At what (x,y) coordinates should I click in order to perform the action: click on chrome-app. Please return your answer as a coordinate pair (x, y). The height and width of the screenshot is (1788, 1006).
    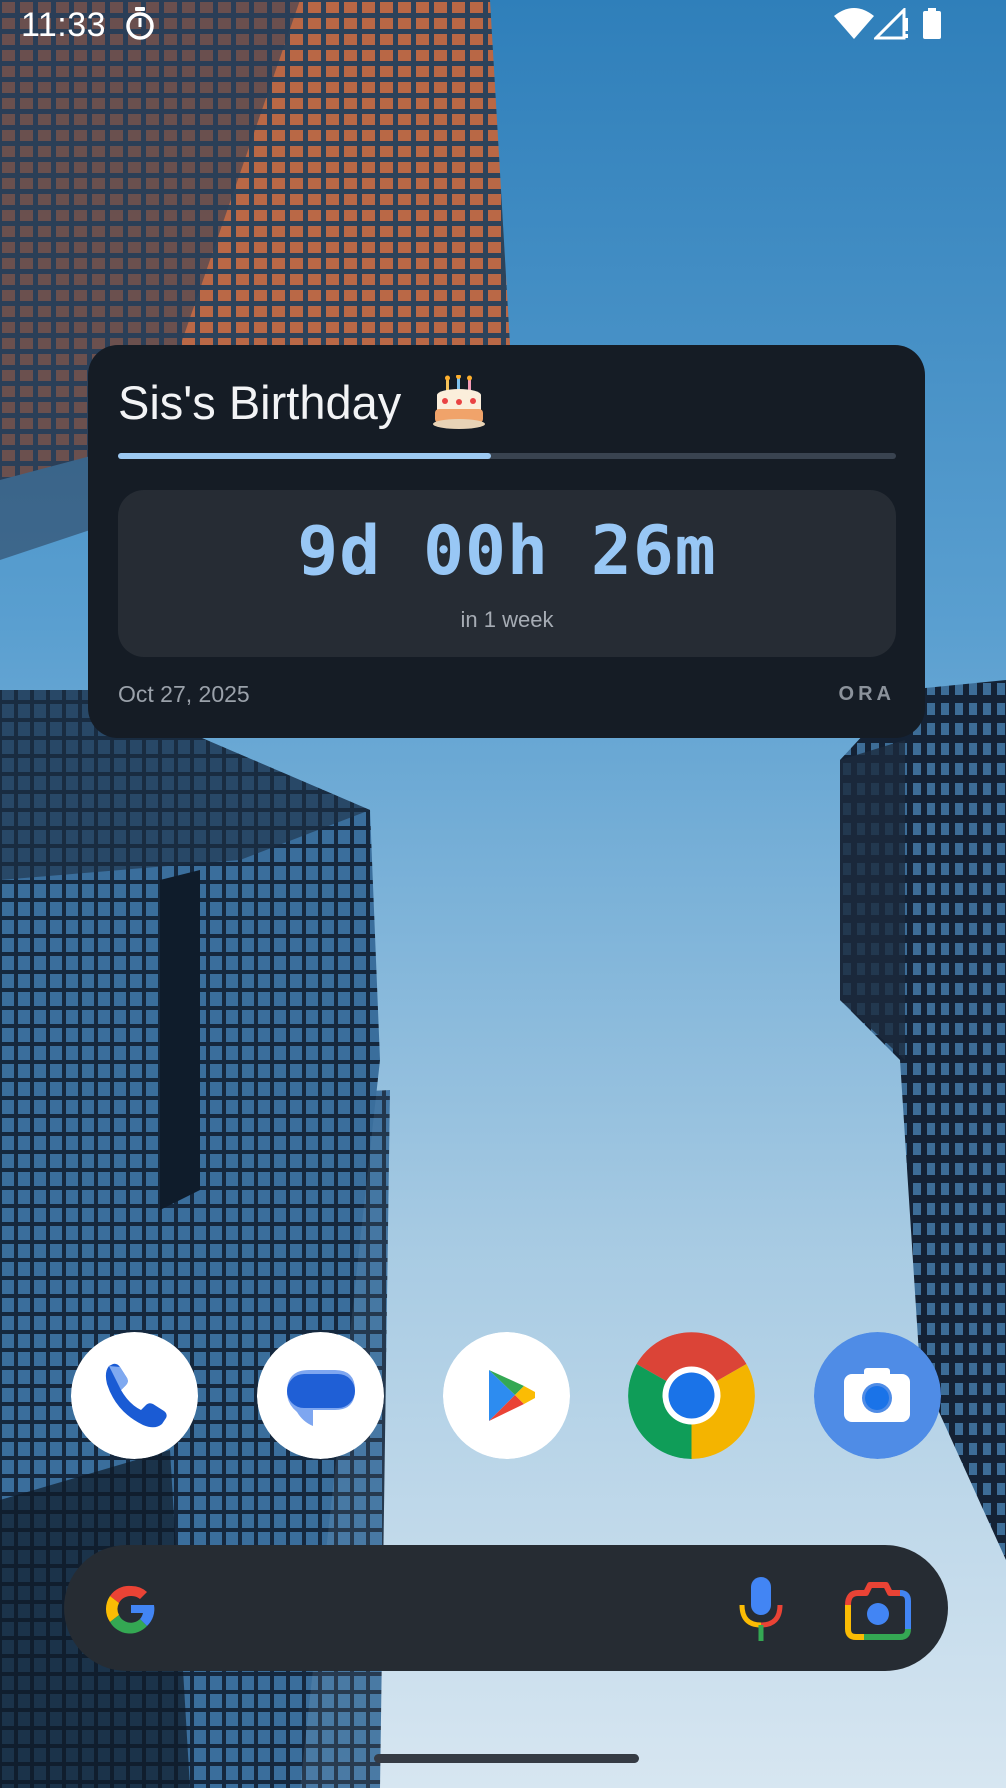
    Looking at the image, I should click on (691, 1395).